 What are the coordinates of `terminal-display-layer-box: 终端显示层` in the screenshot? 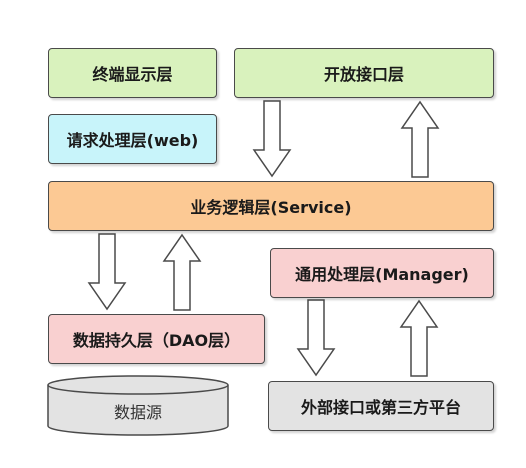 It's located at (132, 73).